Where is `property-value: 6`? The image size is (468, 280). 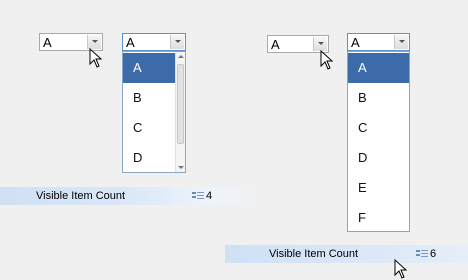
property-value: 6 is located at coordinates (433, 254).